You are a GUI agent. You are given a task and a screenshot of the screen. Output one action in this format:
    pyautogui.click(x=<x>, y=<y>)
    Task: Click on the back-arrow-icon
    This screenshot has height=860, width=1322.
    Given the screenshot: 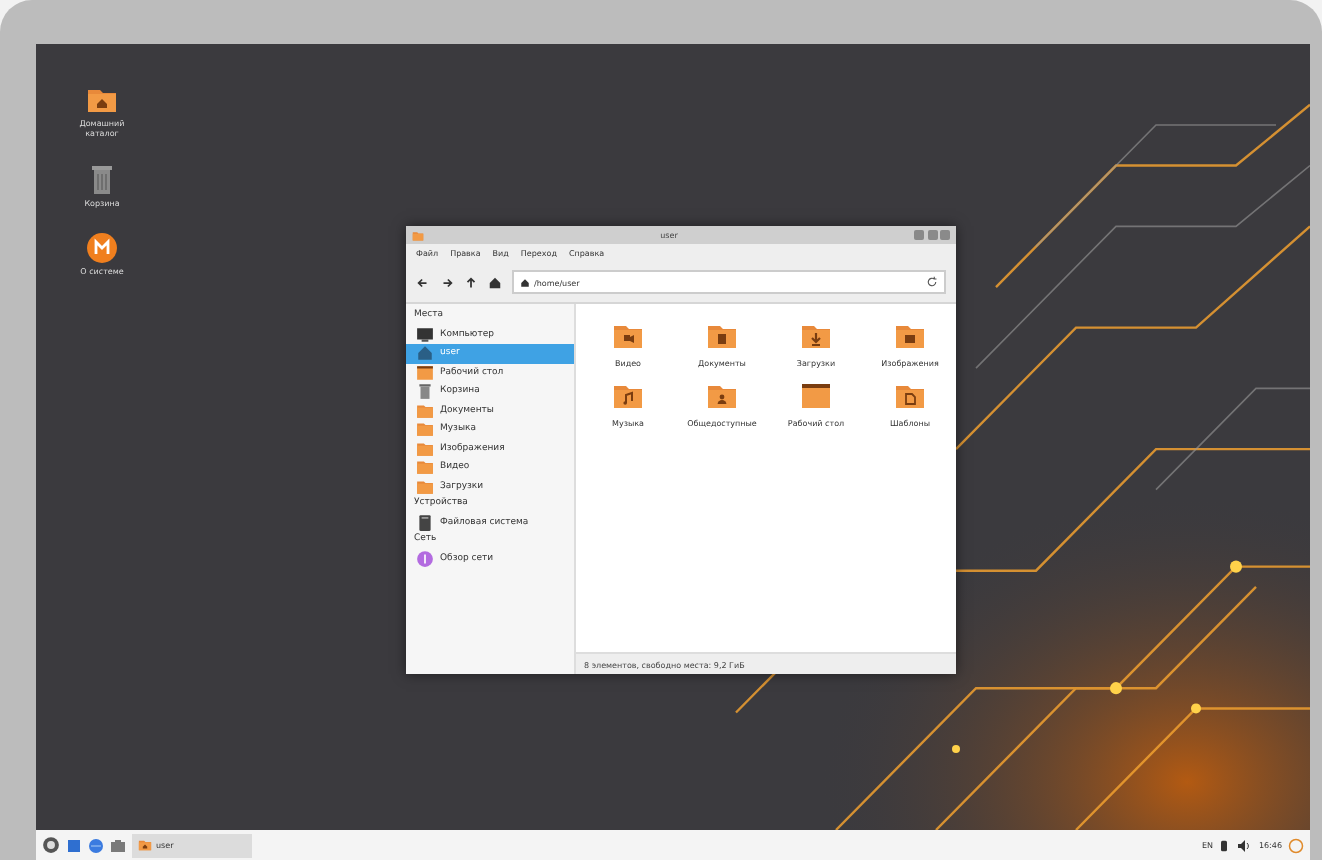 What is the action you would take?
    pyautogui.click(x=423, y=282)
    